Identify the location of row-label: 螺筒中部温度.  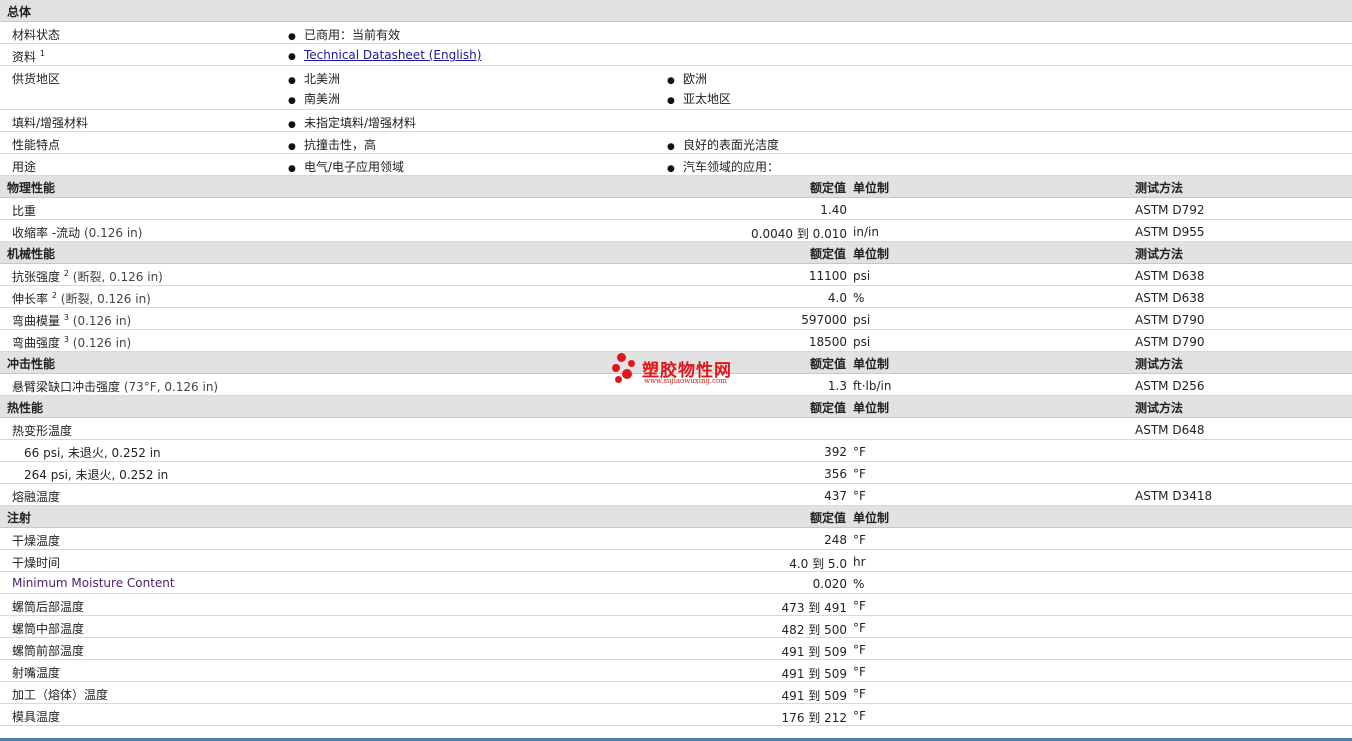
(48, 629).